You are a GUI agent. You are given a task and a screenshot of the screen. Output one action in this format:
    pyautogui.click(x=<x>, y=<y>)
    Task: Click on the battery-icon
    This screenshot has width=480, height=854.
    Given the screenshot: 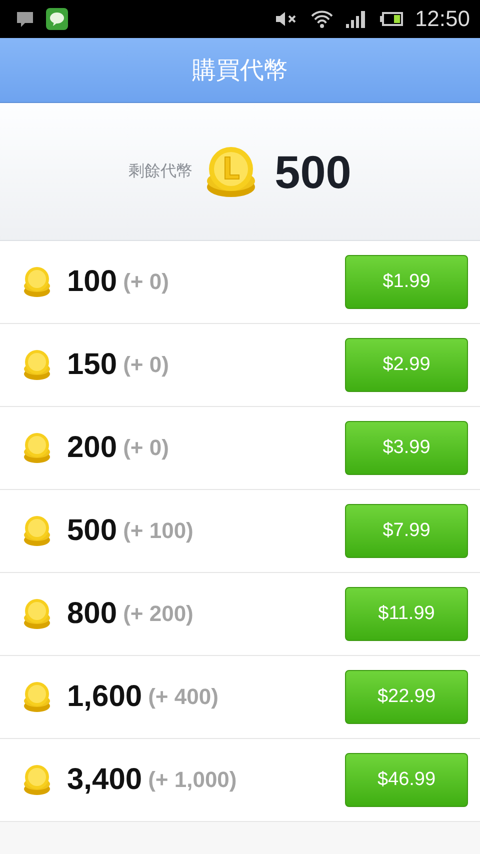 What is the action you would take?
    pyautogui.click(x=390, y=19)
    